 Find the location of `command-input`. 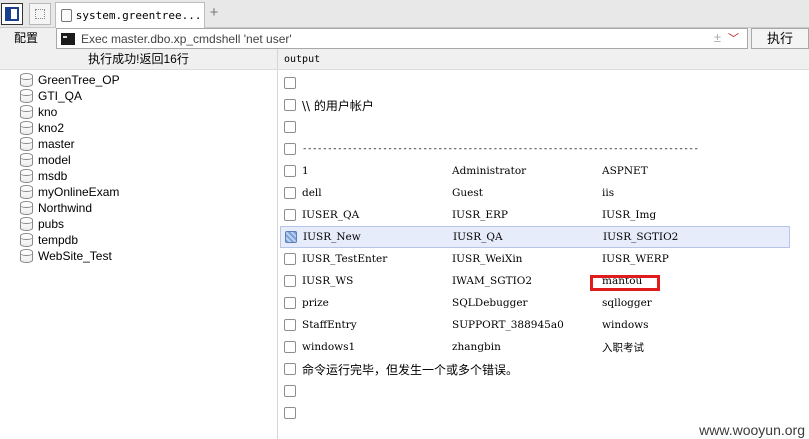

command-input is located at coordinates (391, 38).